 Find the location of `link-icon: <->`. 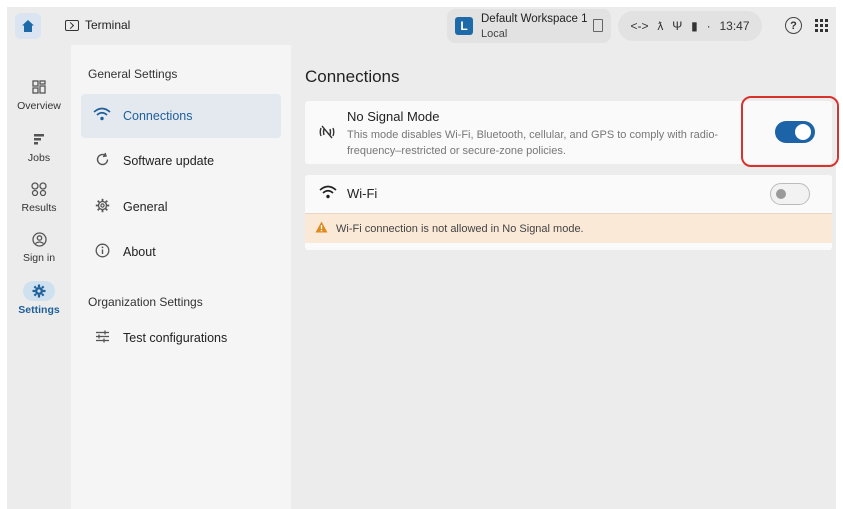

link-icon: <-> is located at coordinates (639, 26).